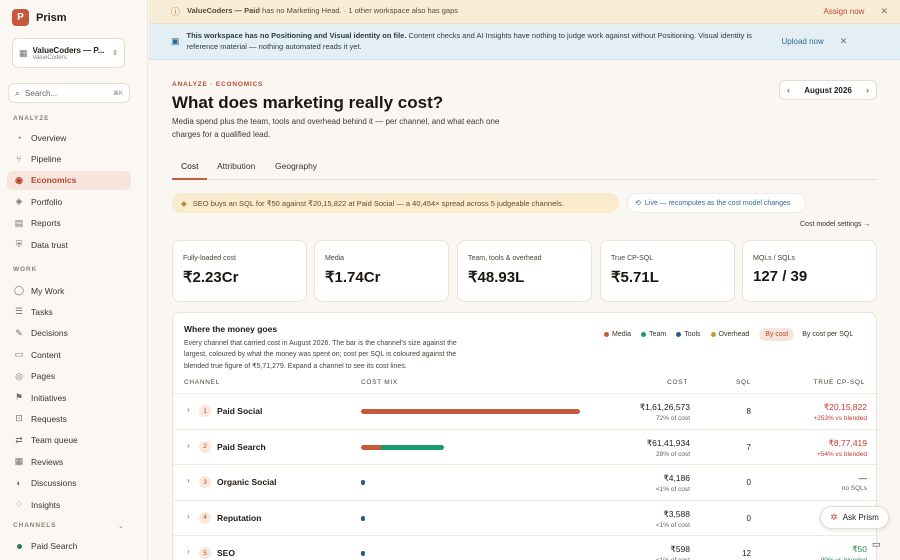 This screenshot has width=900, height=560. I want to click on search-icon: ⌕, so click(18, 92).